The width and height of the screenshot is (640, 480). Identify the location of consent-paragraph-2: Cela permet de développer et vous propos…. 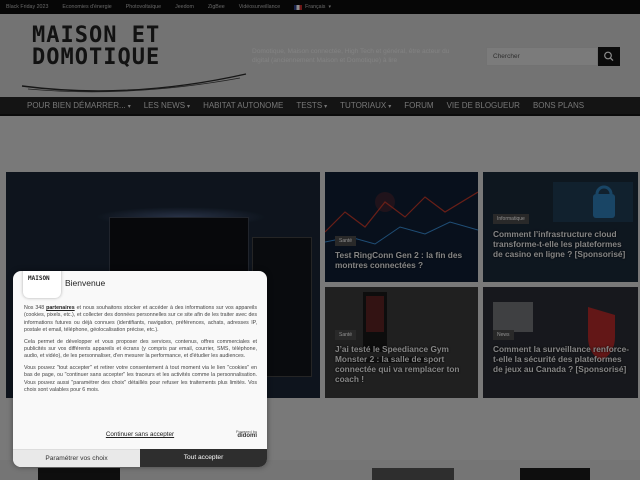
(140, 349).